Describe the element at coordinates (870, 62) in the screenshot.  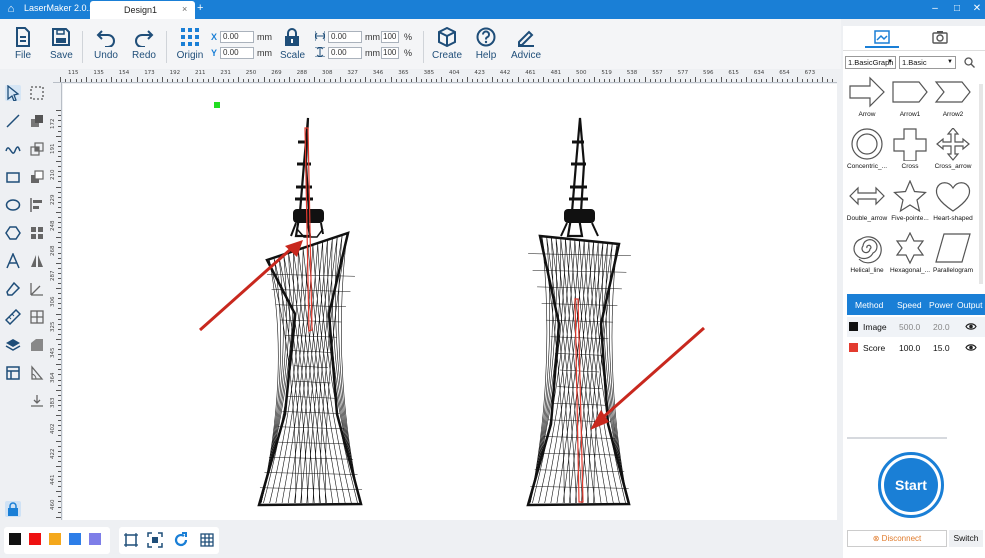
I see `category-select: 1.BasicGraph ▼` at that location.